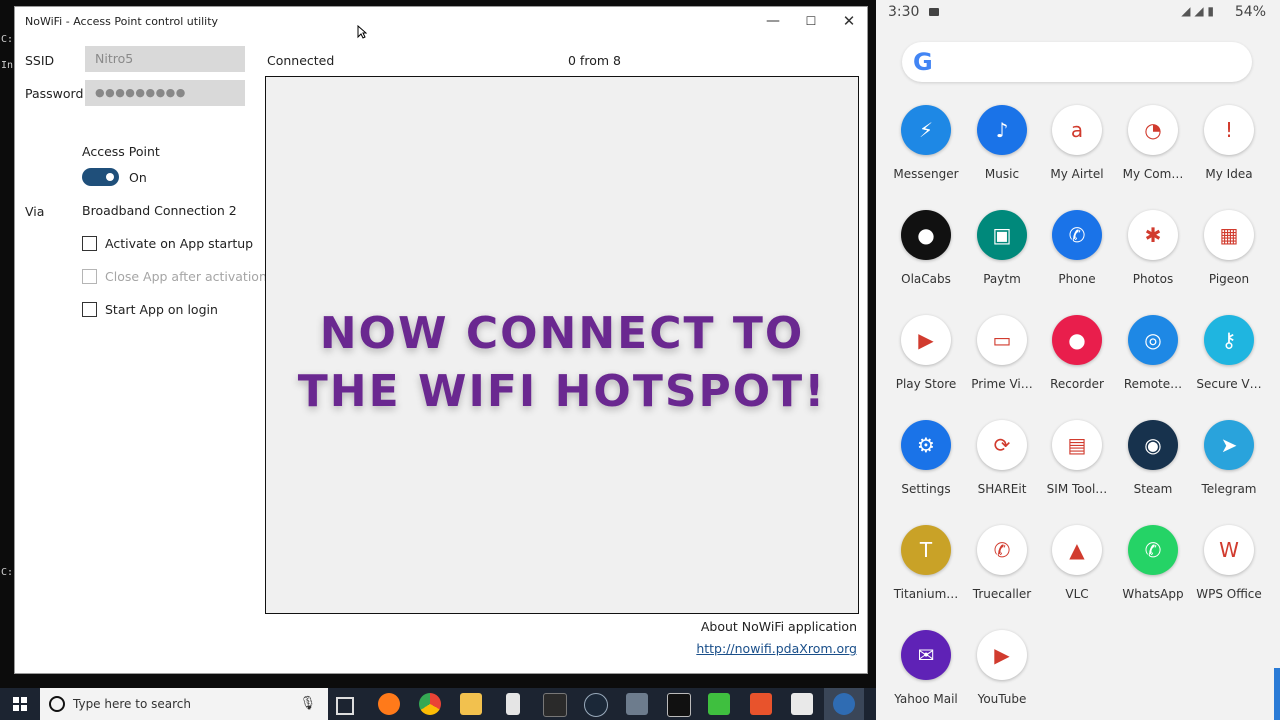 Image resolution: width=1280 pixels, height=720 pixels. Describe the element at coordinates (1077, 594) in the screenshot. I see `app-label: VLC` at that location.